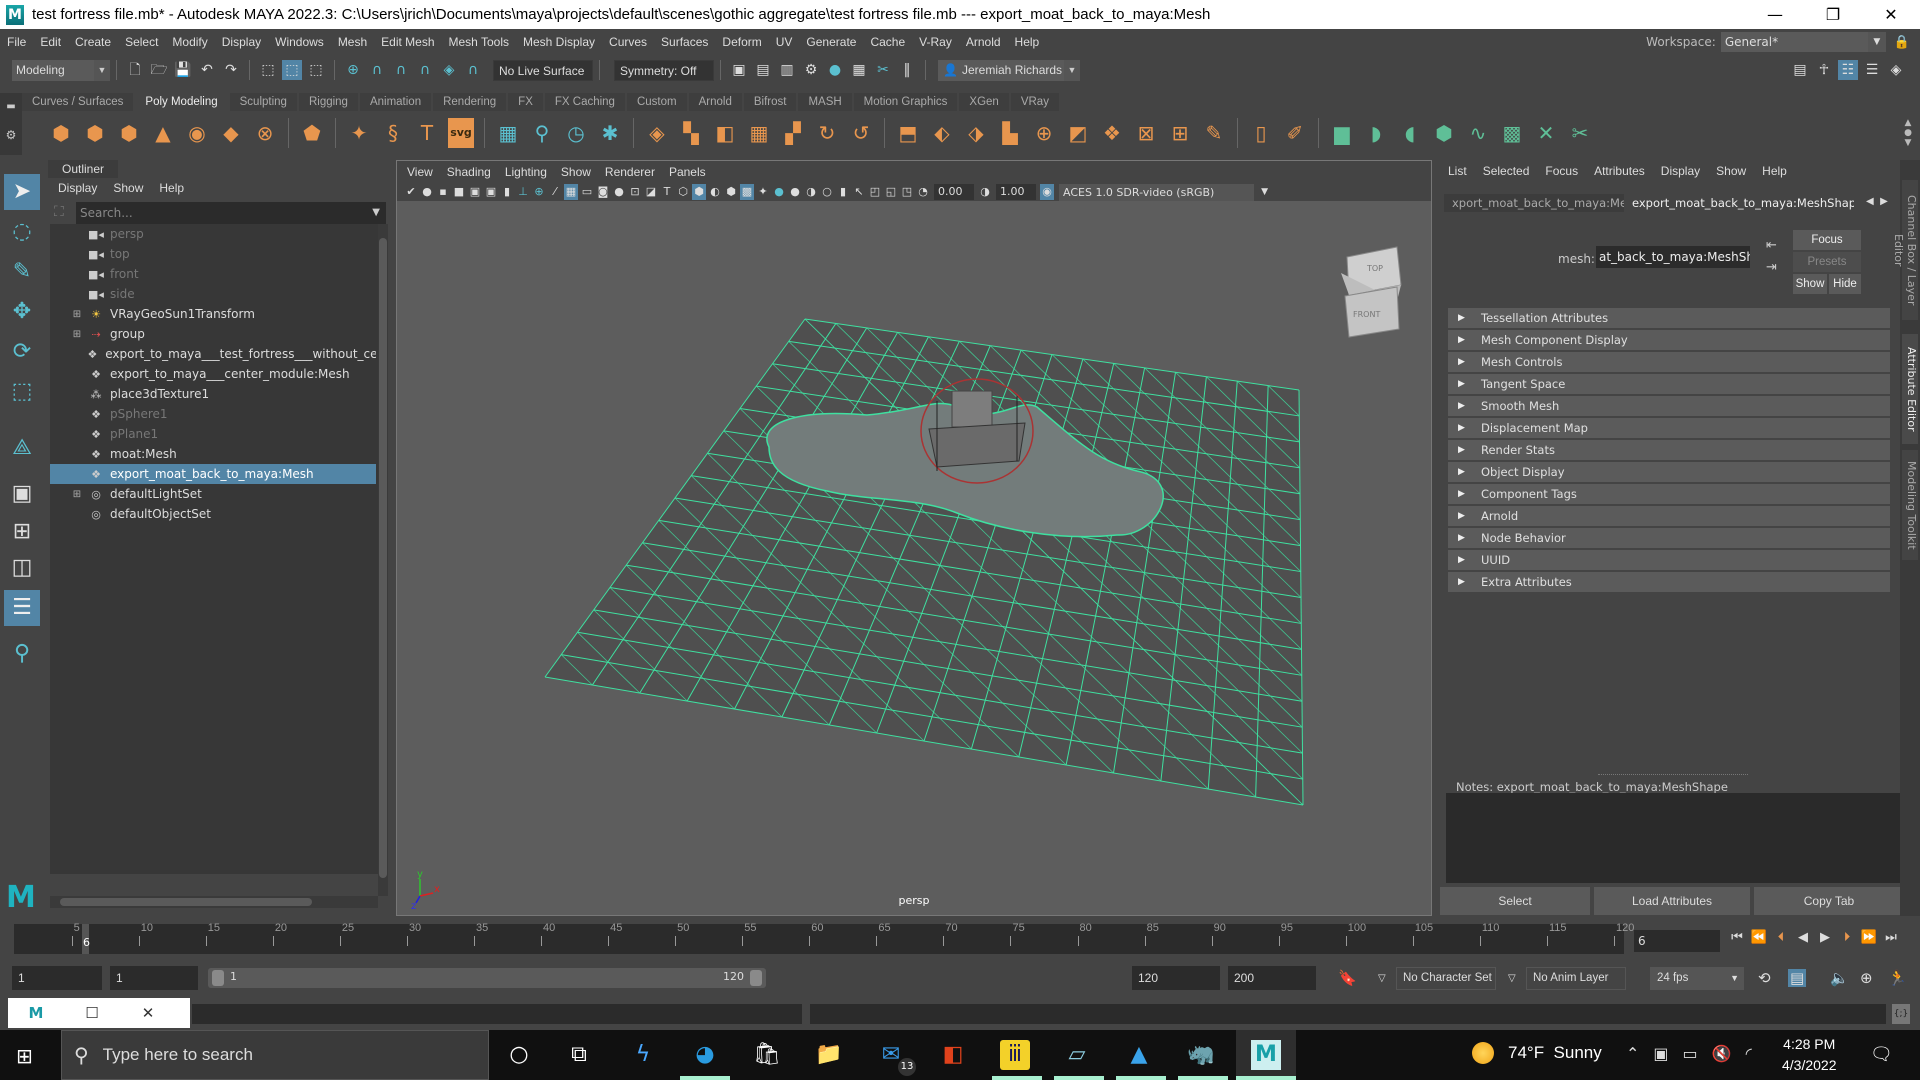  Describe the element at coordinates (231, 70) in the screenshot. I see `redo-icon: ↷` at that location.